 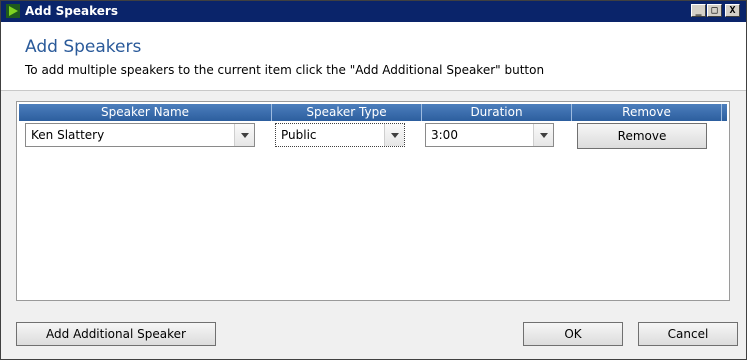 What do you see at coordinates (299, 135) in the screenshot?
I see `speaker-type-value: Public` at bounding box center [299, 135].